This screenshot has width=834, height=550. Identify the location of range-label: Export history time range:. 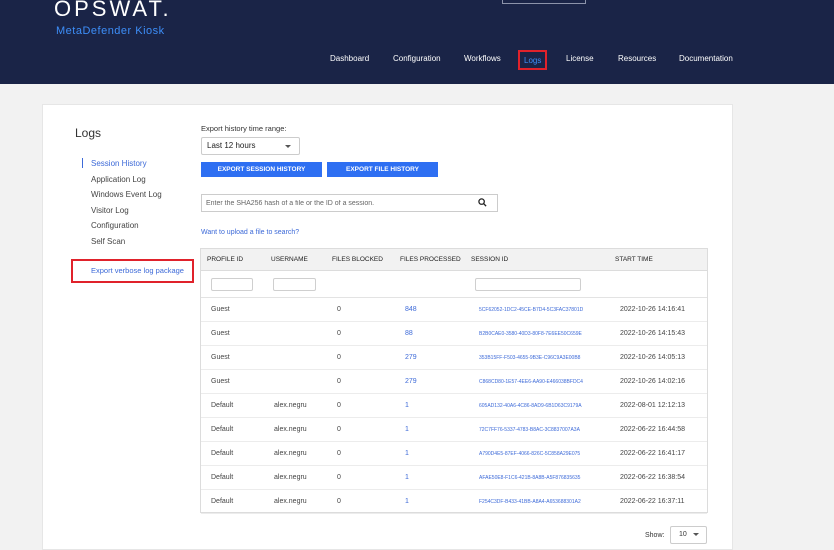
(244, 128).